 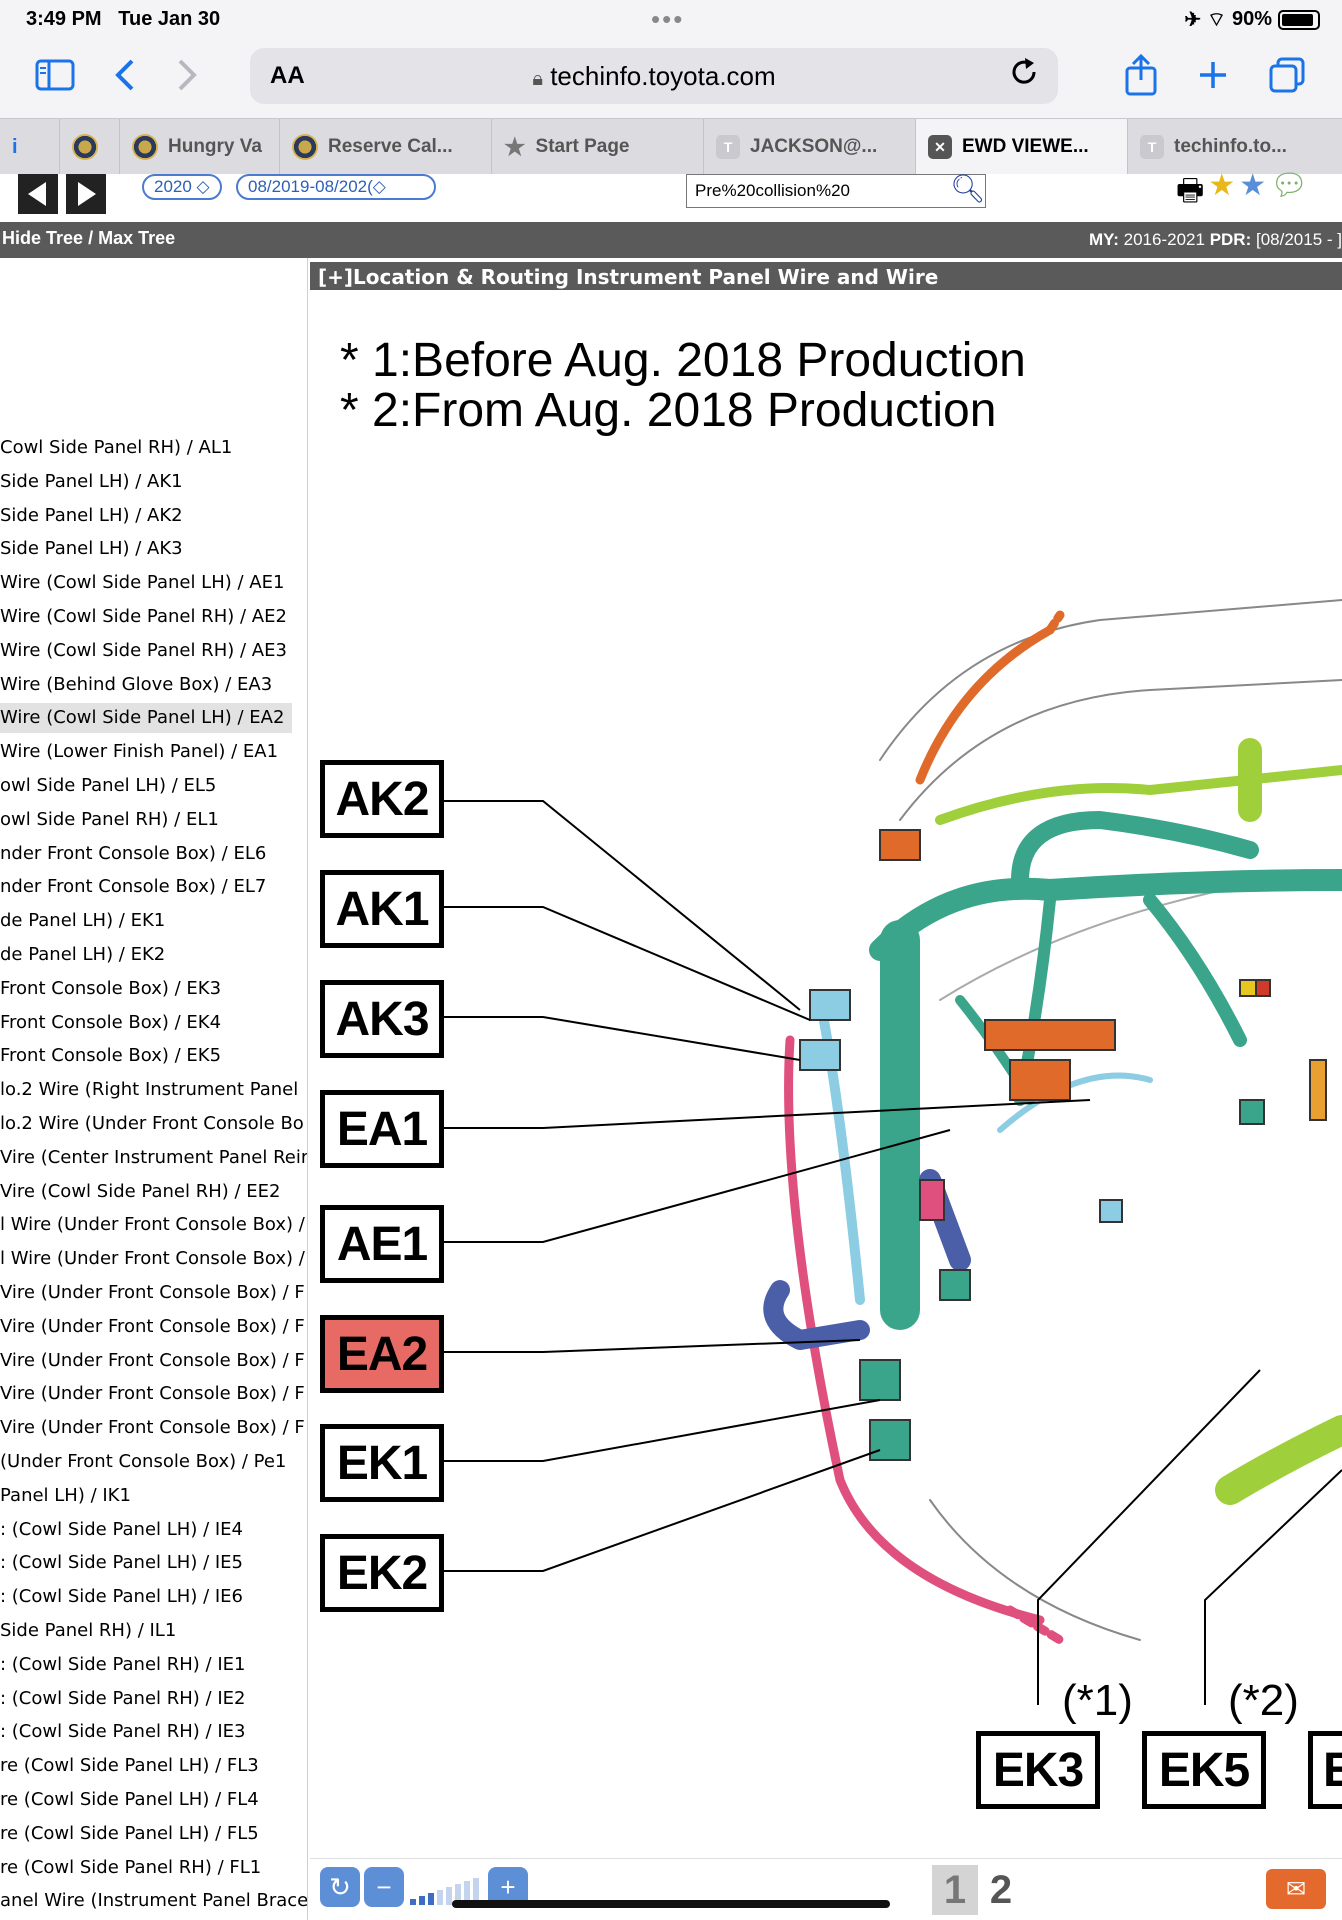 What do you see at coordinates (1325, 1770) in the screenshot?
I see `connector-label-partial: E` at bounding box center [1325, 1770].